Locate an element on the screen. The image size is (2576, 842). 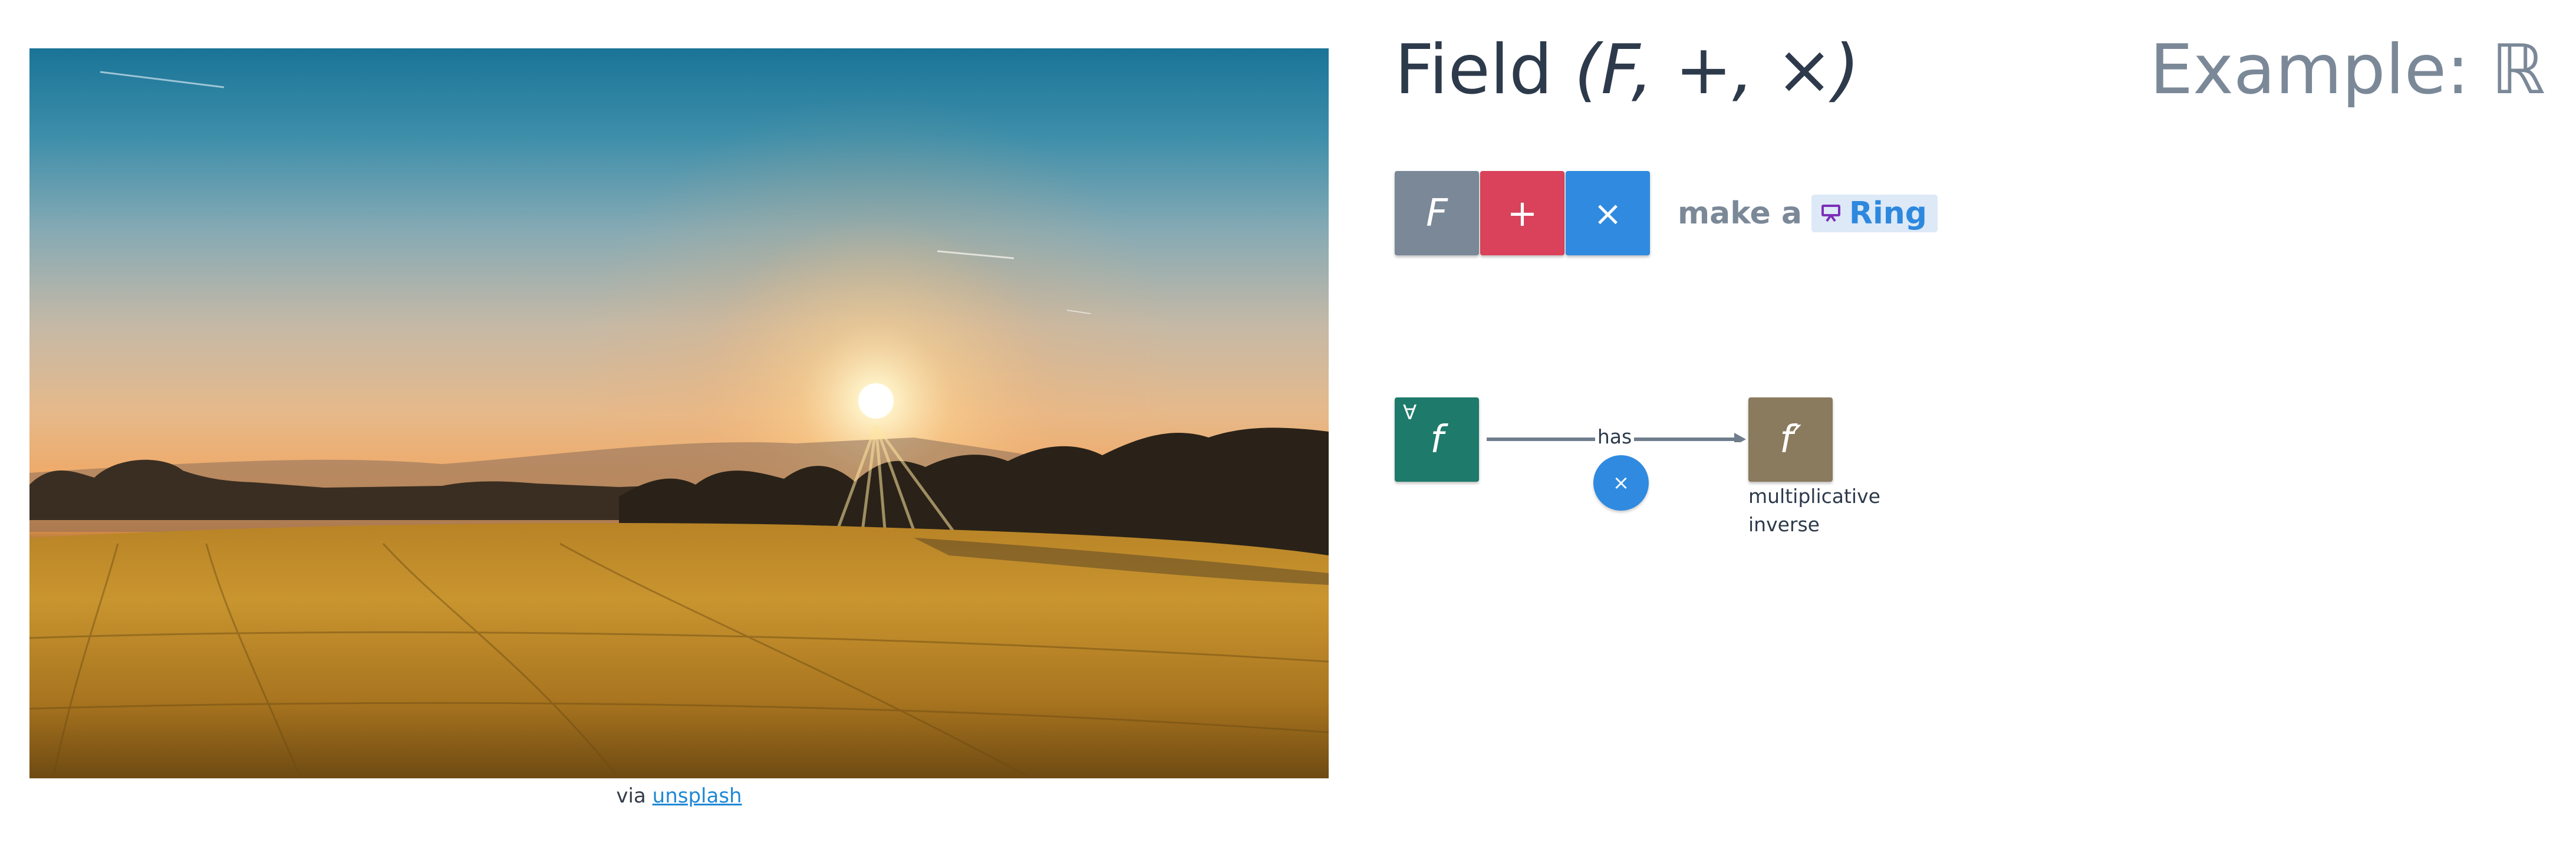
multiplication-tile: × is located at coordinates (1608, 213).